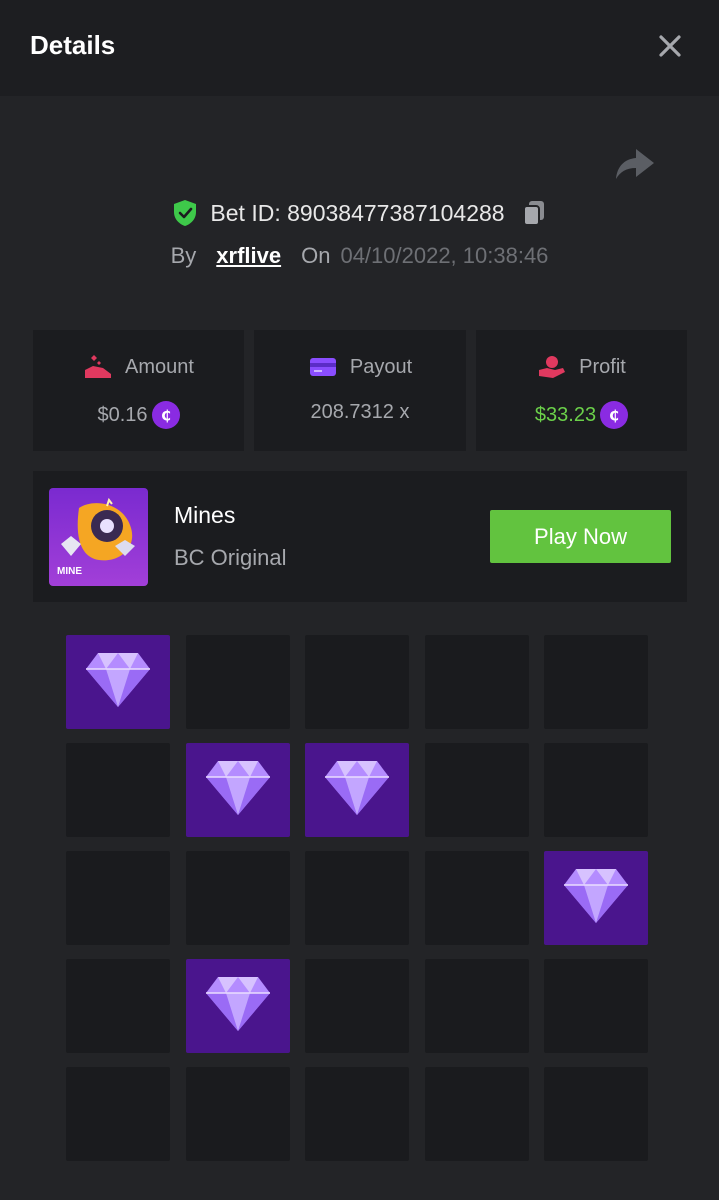 The height and width of the screenshot is (1200, 719). Describe the element at coordinates (122, 414) in the screenshot. I see `amount-value: $0.16` at that location.